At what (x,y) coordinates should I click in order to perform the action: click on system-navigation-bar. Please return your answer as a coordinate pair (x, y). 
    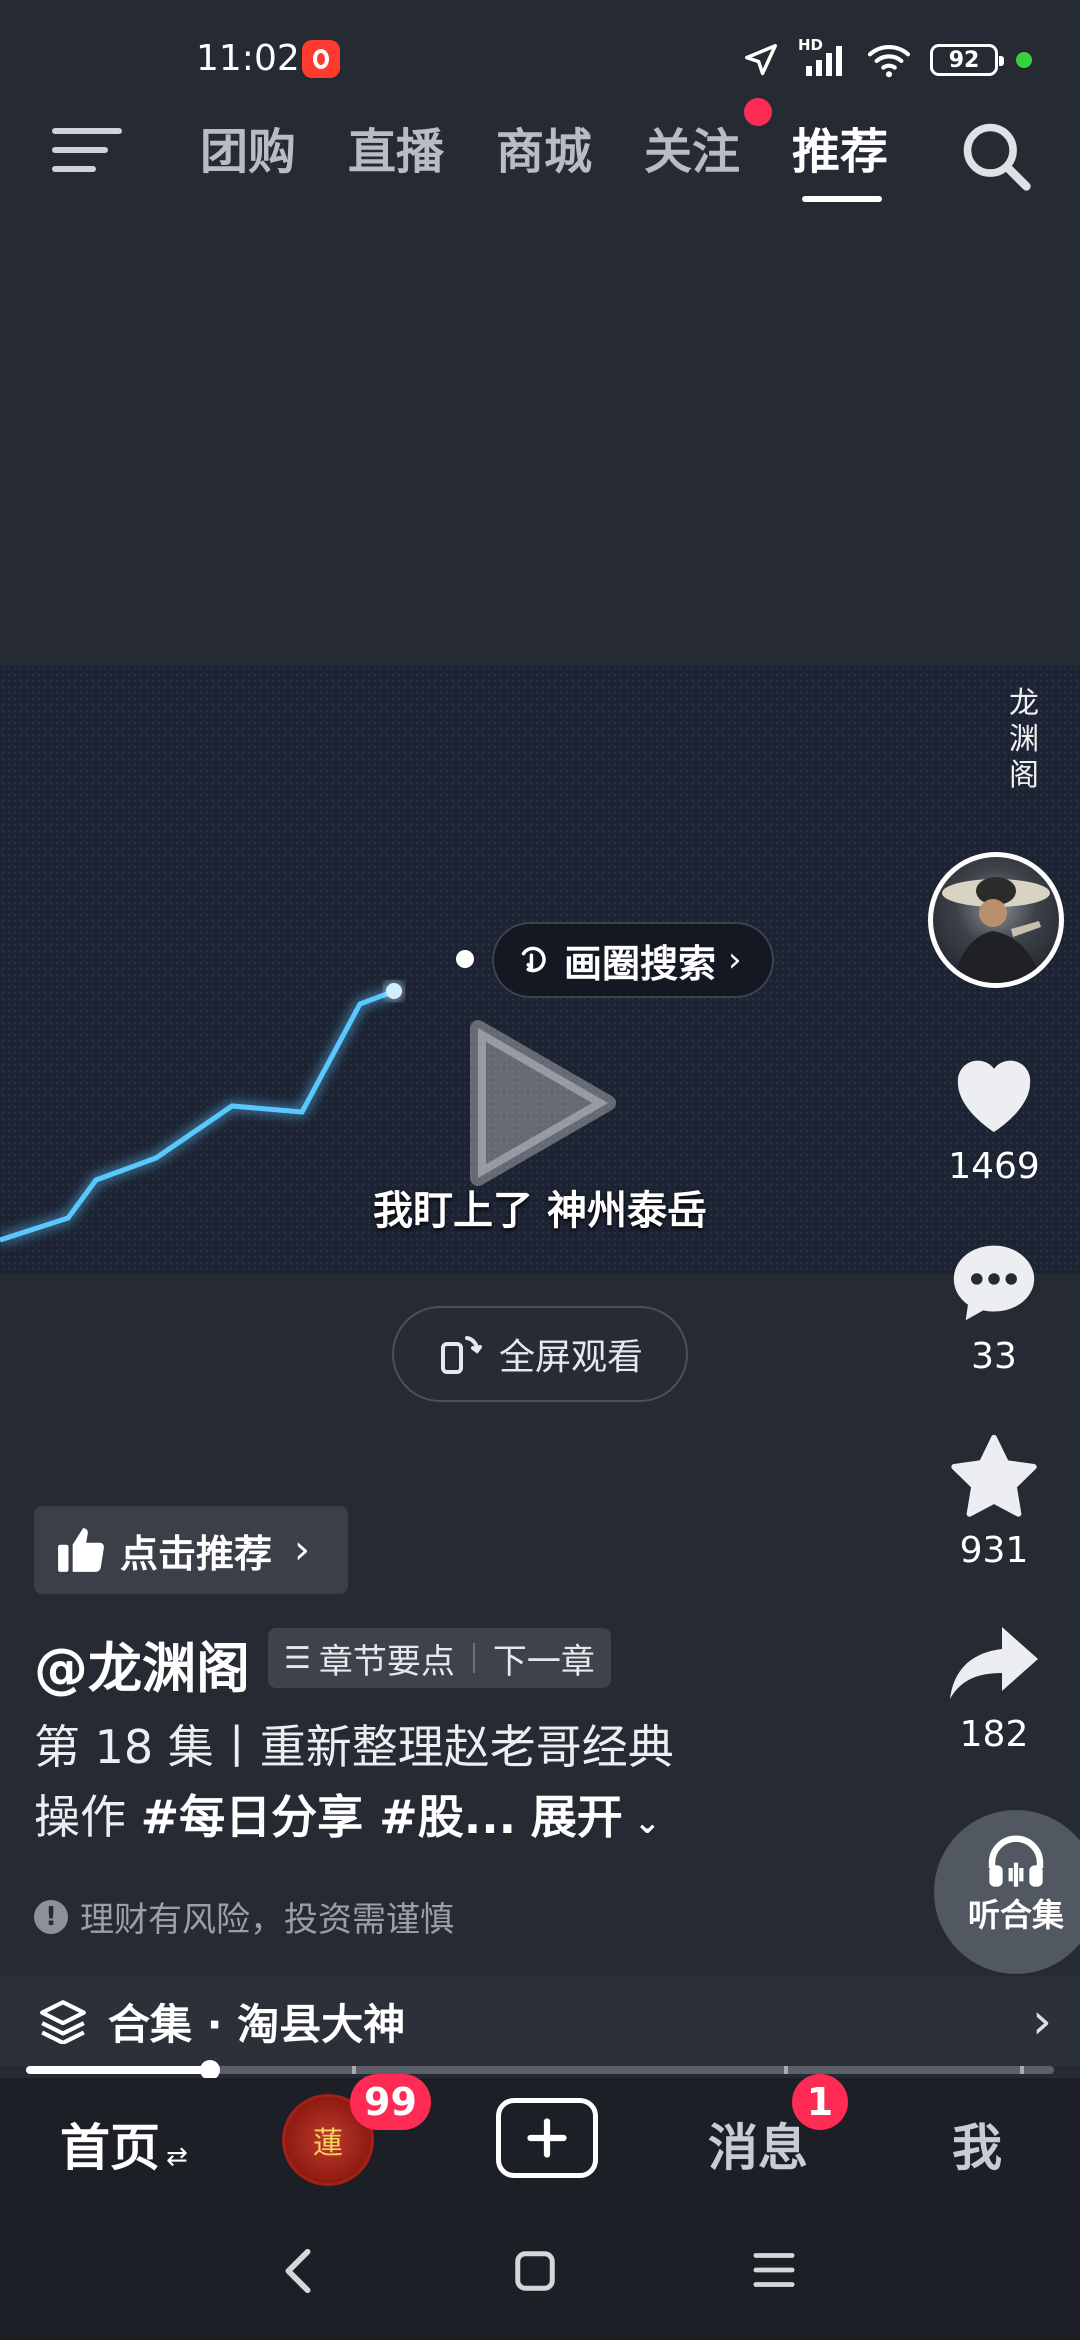
    Looking at the image, I should click on (540, 2269).